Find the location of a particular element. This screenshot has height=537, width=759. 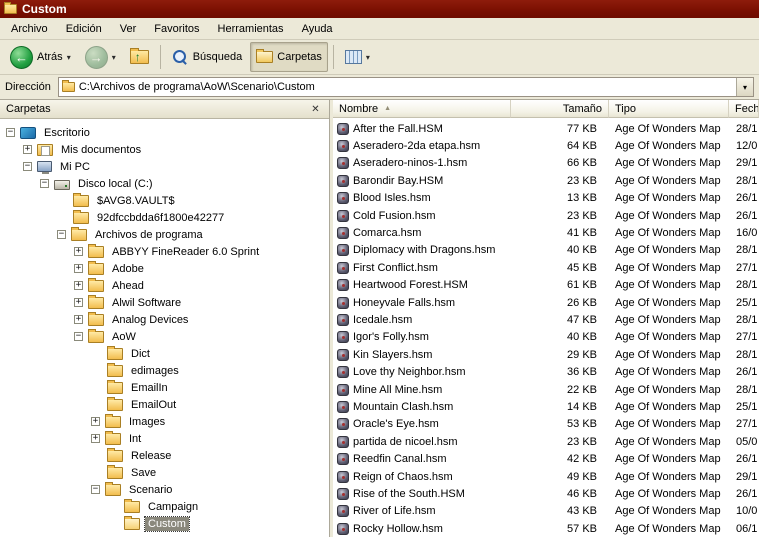

tree-item-alwil-software: + Alwil Software is located at coordinates (164, 302).